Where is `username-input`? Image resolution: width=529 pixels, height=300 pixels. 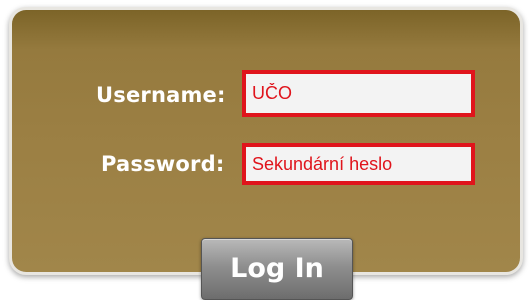 username-input is located at coordinates (358, 93).